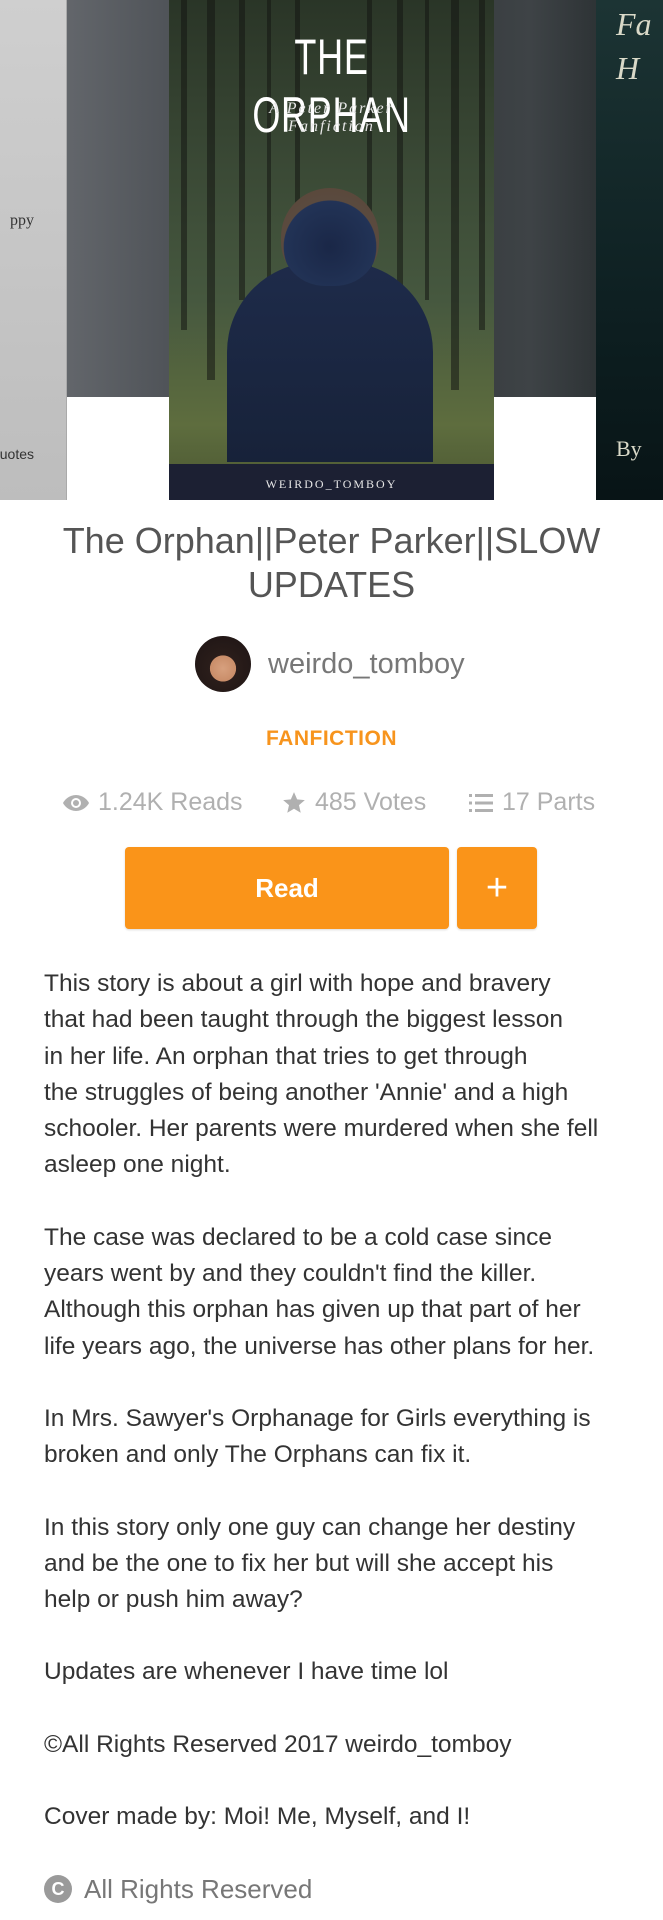 This screenshot has height=1920, width=663. What do you see at coordinates (330, 237) in the screenshot?
I see `cover-art-figure-head` at bounding box center [330, 237].